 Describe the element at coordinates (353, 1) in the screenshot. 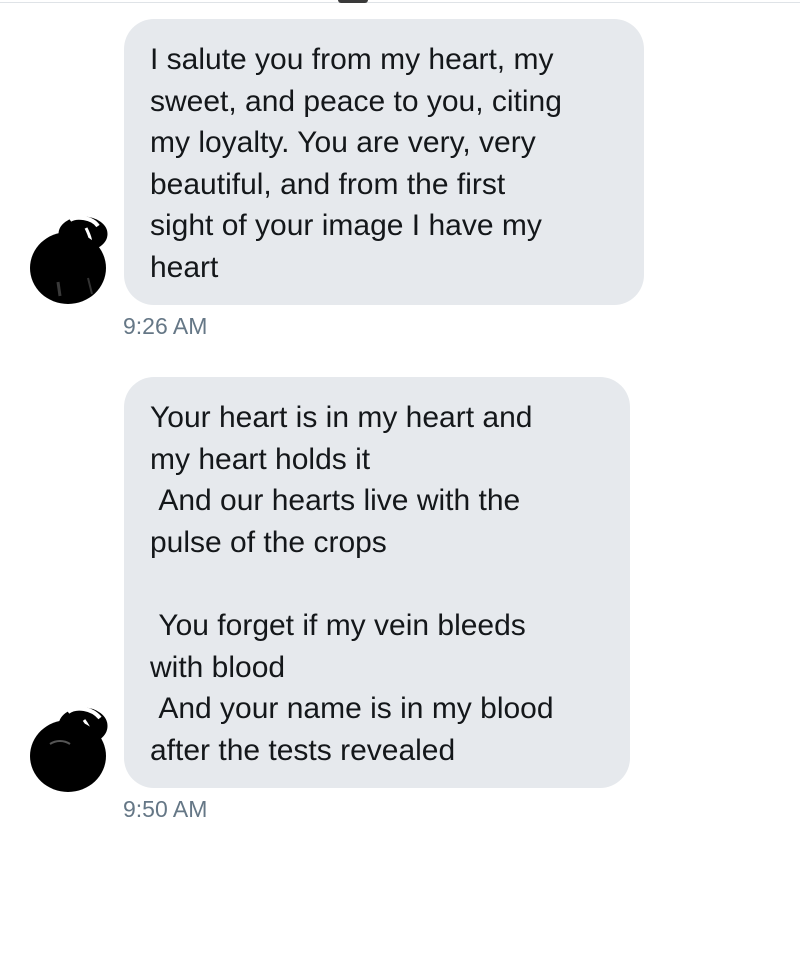

I see `top-scroll-indicator` at that location.